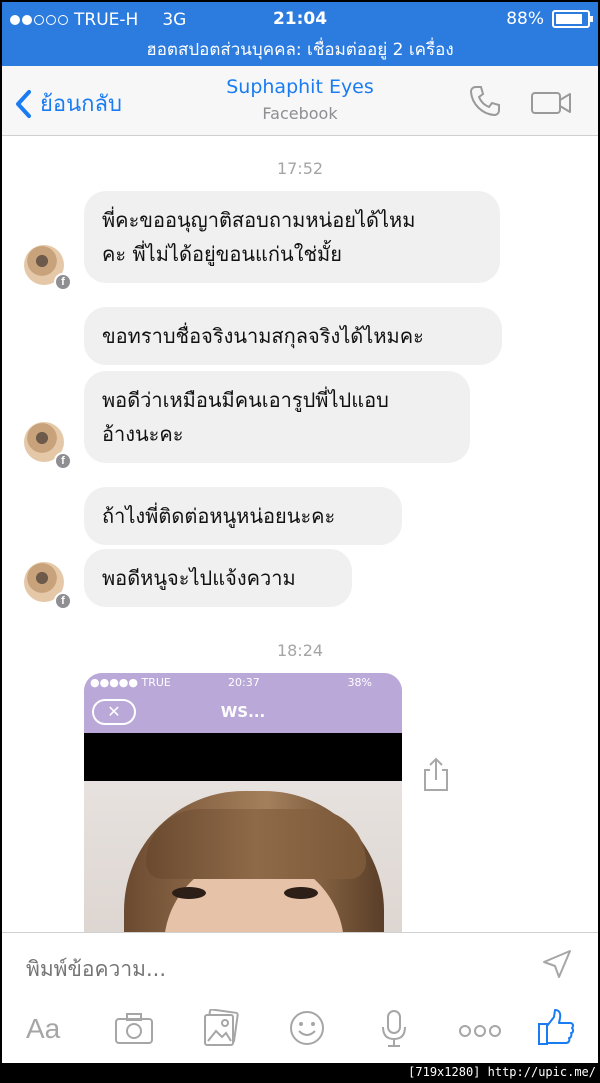  I want to click on battery-percent: 88%, so click(525, 19).